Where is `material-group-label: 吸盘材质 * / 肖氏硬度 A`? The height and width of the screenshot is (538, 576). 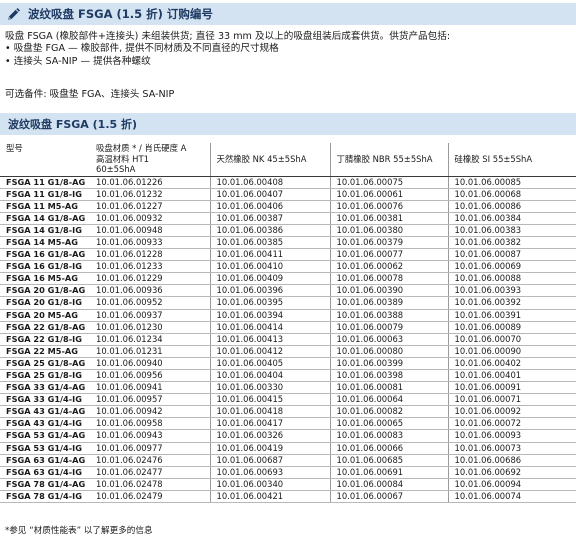
material-group-label: 吸盘材质 * / 肖氏硬度 A is located at coordinates (141, 148).